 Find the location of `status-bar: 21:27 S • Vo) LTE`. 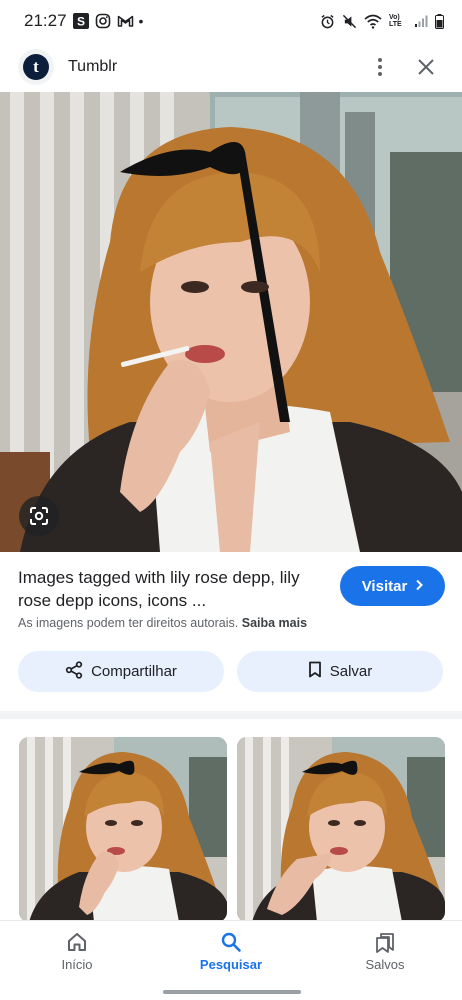

status-bar: 21:27 S • Vo) LTE is located at coordinates (231, 21).